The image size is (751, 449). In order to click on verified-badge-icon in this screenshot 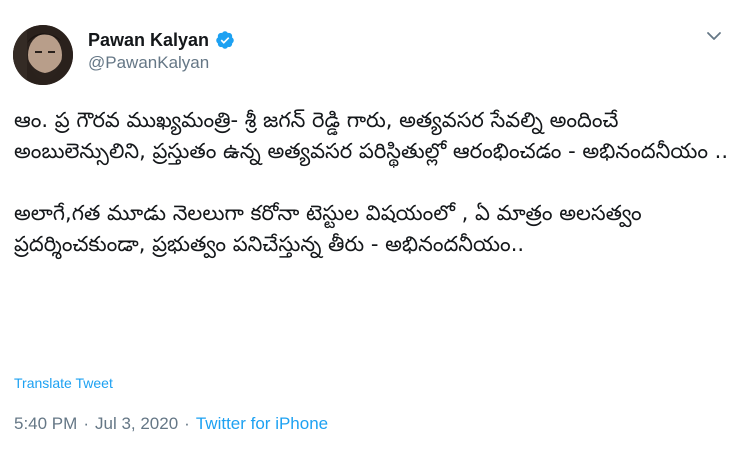, I will do `click(225, 40)`.